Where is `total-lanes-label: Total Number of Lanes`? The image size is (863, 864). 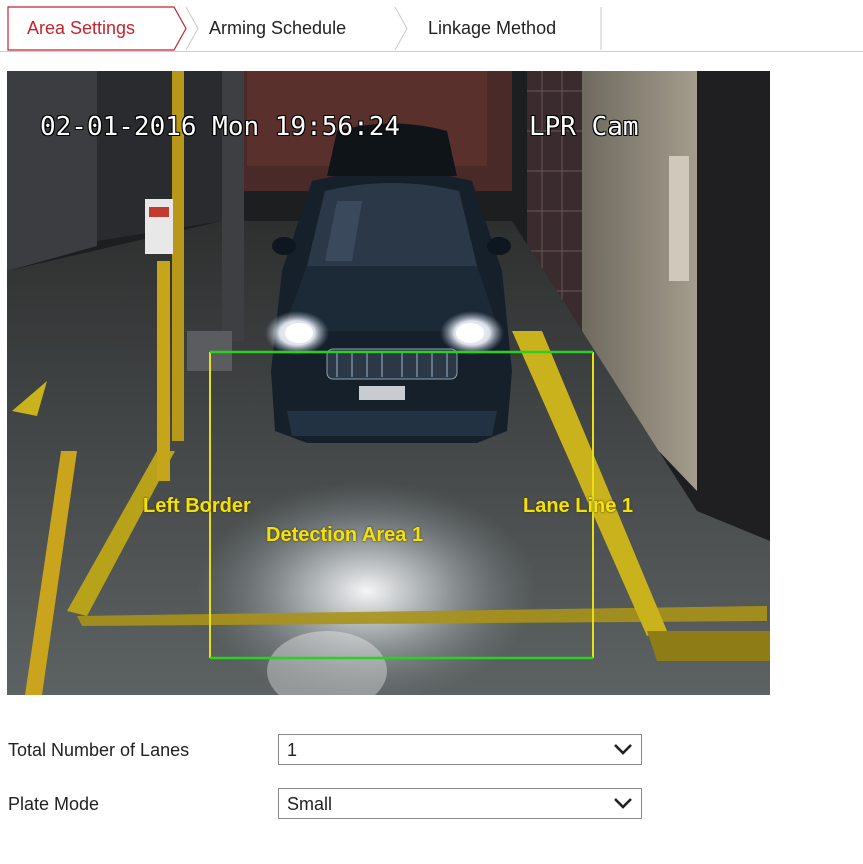
total-lanes-label: Total Number of Lanes is located at coordinates (99, 750).